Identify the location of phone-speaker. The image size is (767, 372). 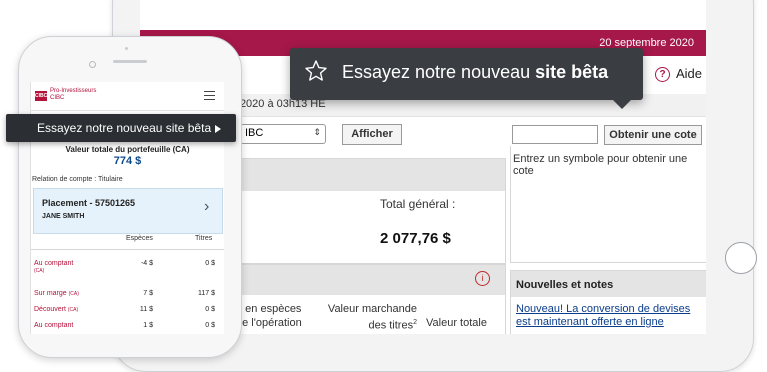
(130, 61).